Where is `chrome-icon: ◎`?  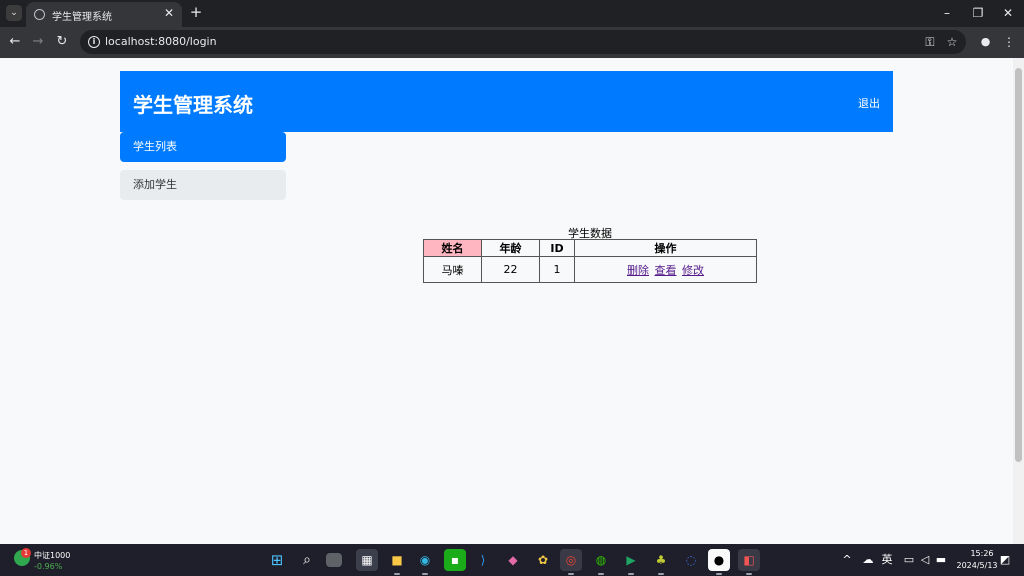
chrome-icon: ◎ is located at coordinates (571, 562).